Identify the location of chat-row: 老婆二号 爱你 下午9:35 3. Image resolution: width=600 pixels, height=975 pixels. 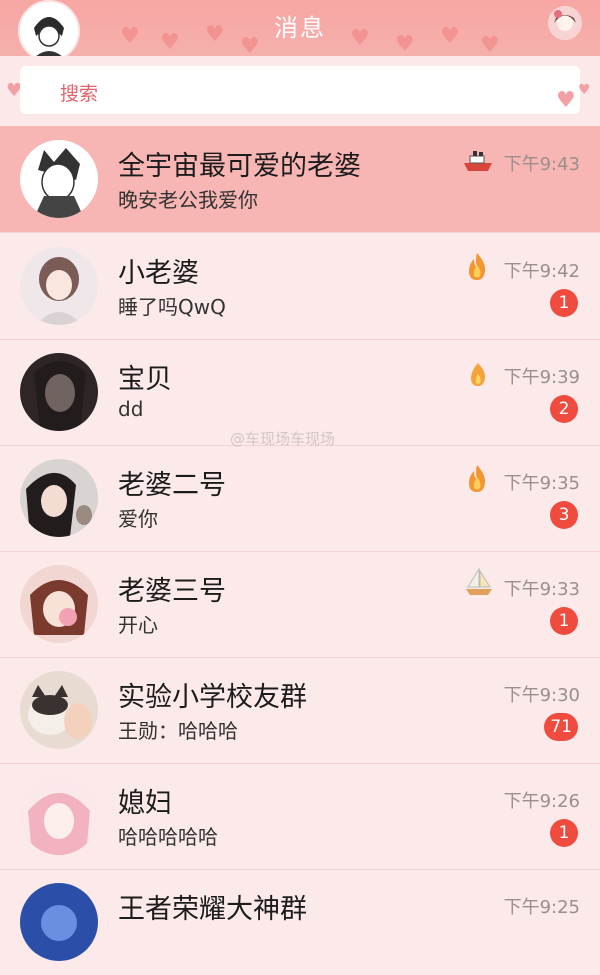
(300, 498).